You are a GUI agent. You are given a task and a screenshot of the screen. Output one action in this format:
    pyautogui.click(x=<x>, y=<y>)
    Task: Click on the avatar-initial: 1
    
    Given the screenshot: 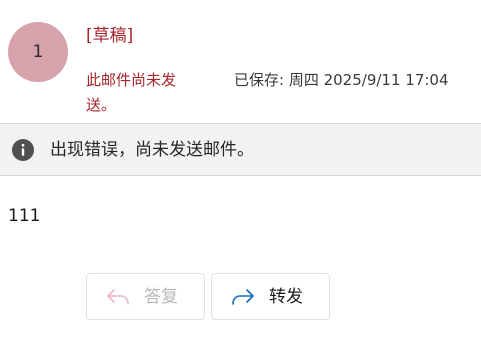 What is the action you would take?
    pyautogui.click(x=38, y=52)
    